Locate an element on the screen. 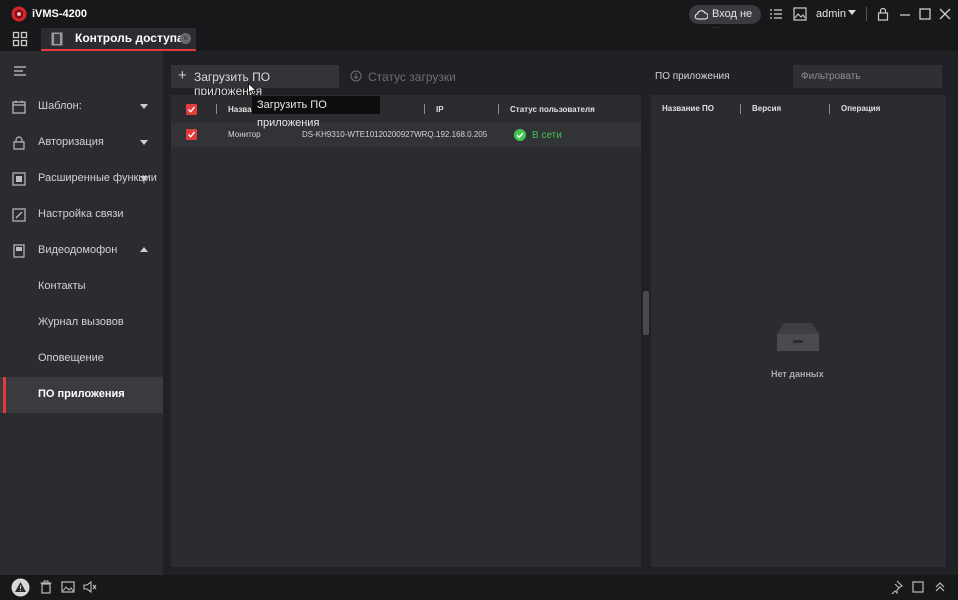 This screenshot has width=958, height=600. maximize-icon is located at coordinates (925, 14).